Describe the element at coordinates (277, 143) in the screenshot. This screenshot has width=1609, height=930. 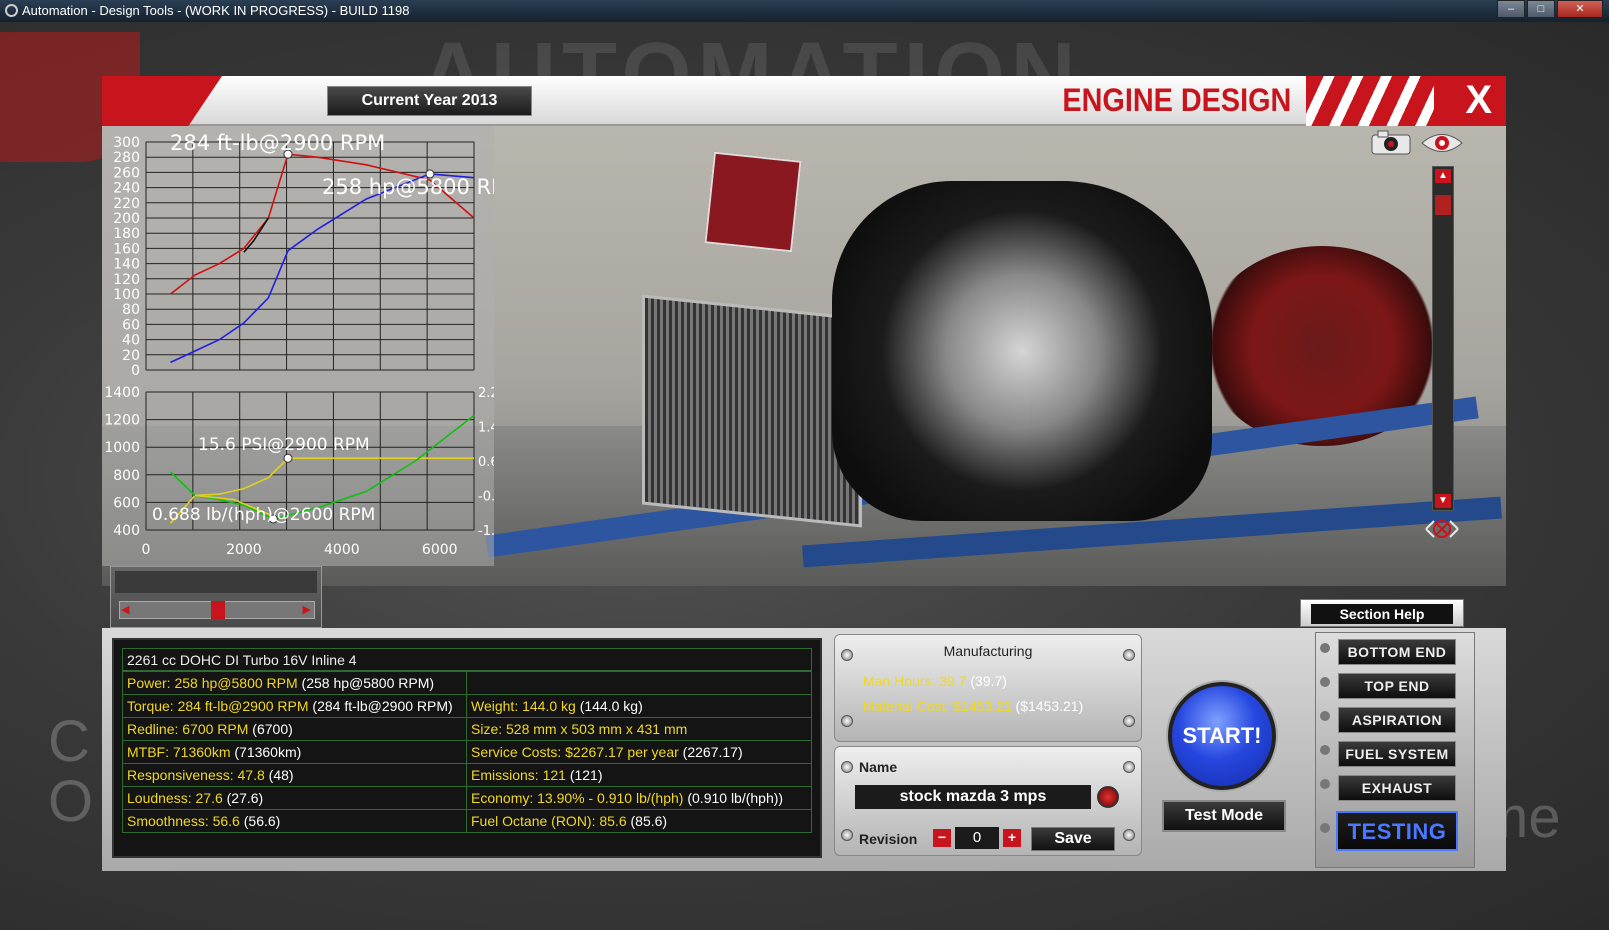
I see `chart-annotation: 284 ft-lb@2900 RPM` at that location.